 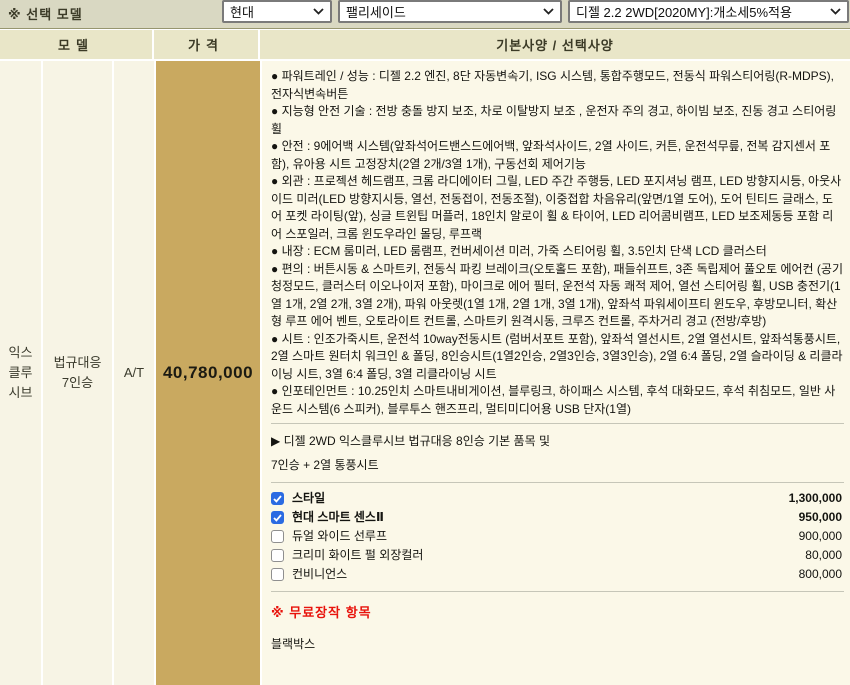 I want to click on option-row-convenience: 컨비니언스 800,000, so click(x=557, y=574).